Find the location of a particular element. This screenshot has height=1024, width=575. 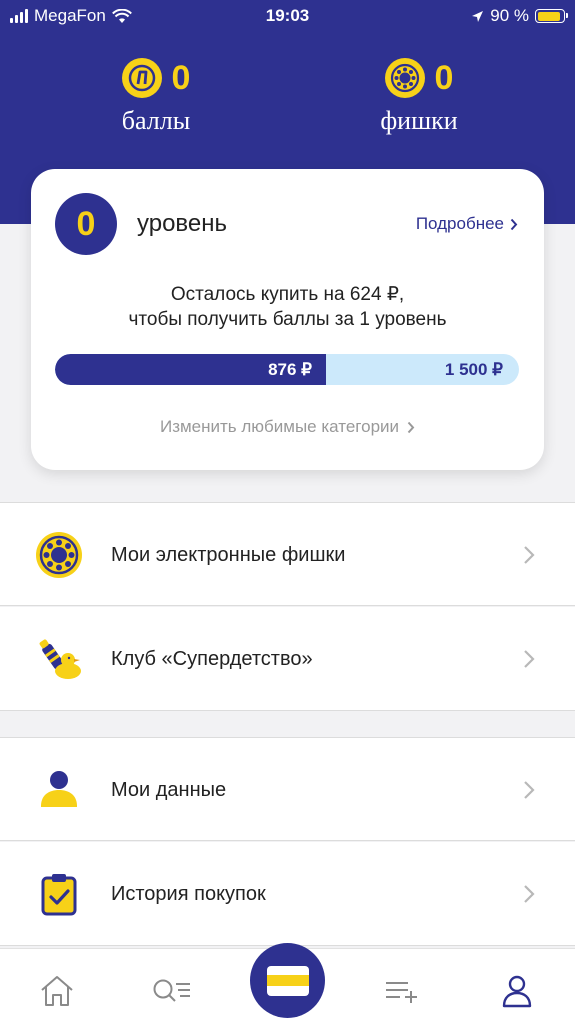

profile-icon is located at coordinates (517, 991).